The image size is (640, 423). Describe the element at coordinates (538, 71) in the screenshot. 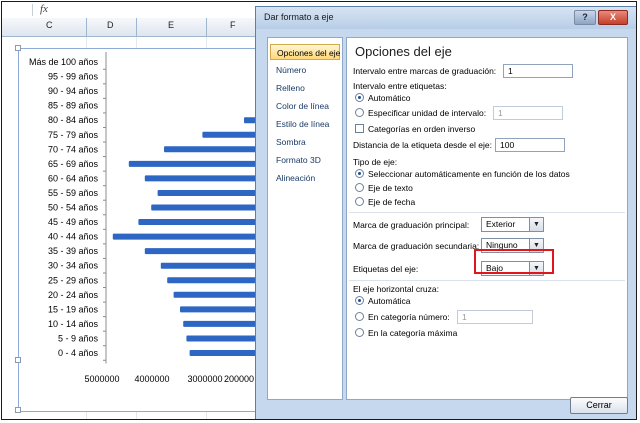

I see `tick-interval-input: 1` at that location.